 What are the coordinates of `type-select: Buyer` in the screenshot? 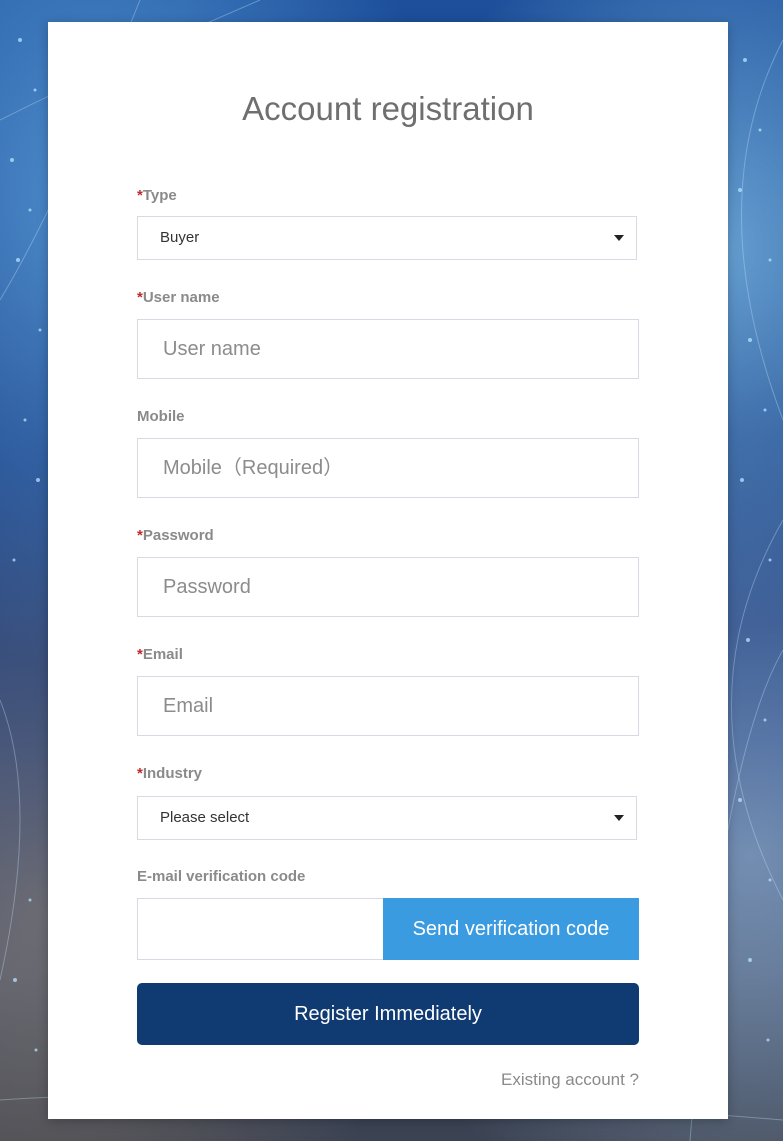 It's located at (387, 238).